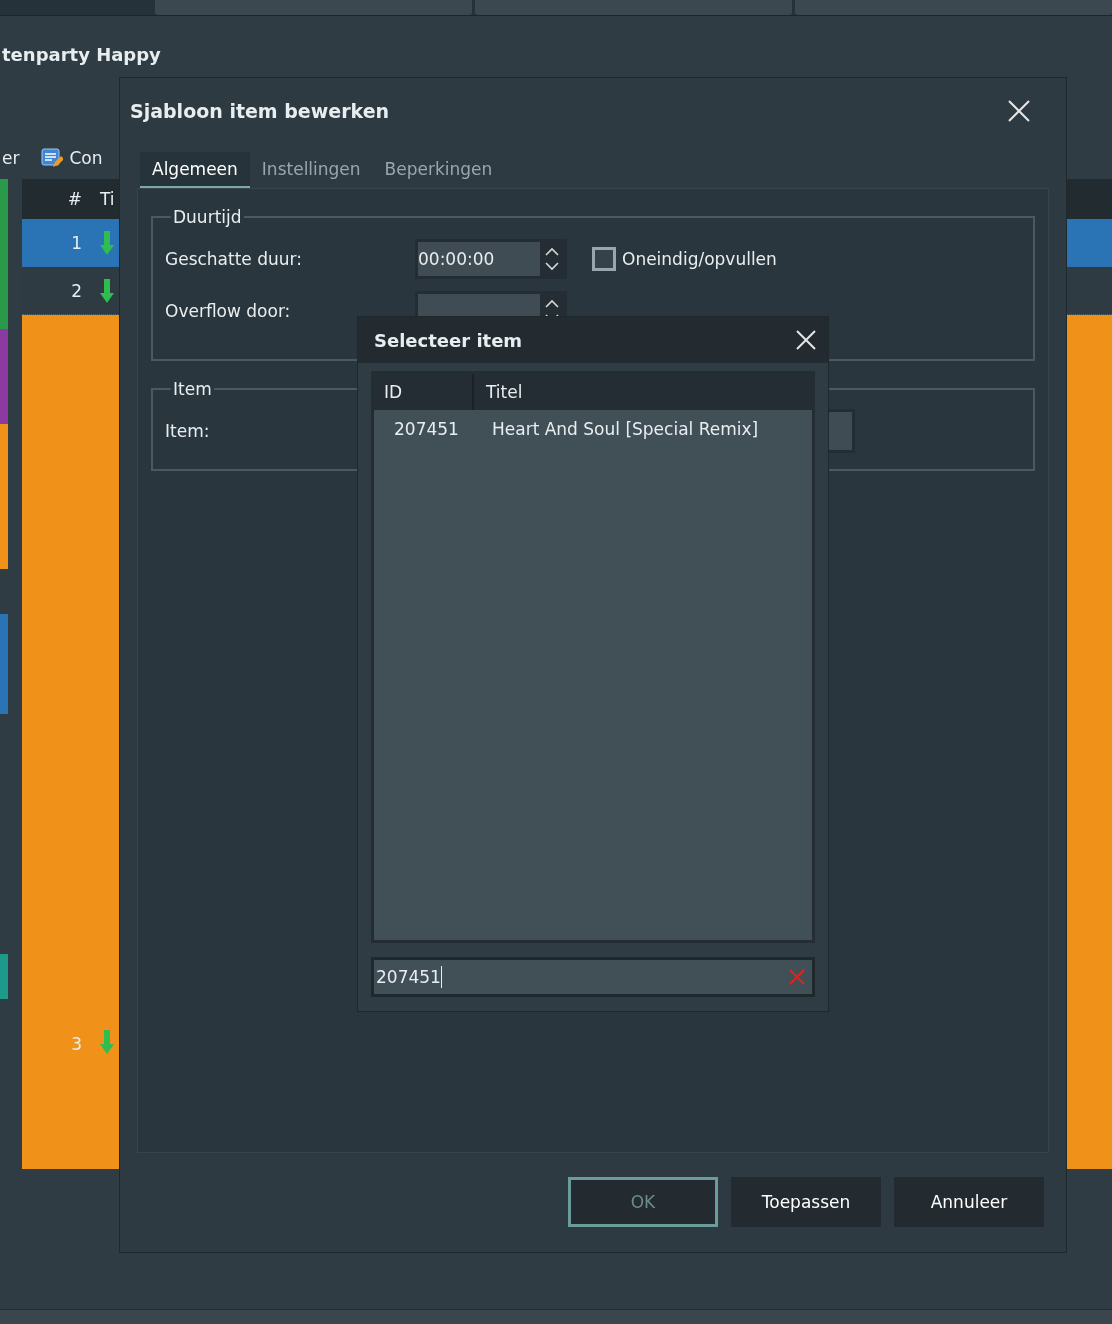 This screenshot has width=1112, height=1324. What do you see at coordinates (234, 259) in the screenshot?
I see `field-label: Geschatte duur:` at bounding box center [234, 259].